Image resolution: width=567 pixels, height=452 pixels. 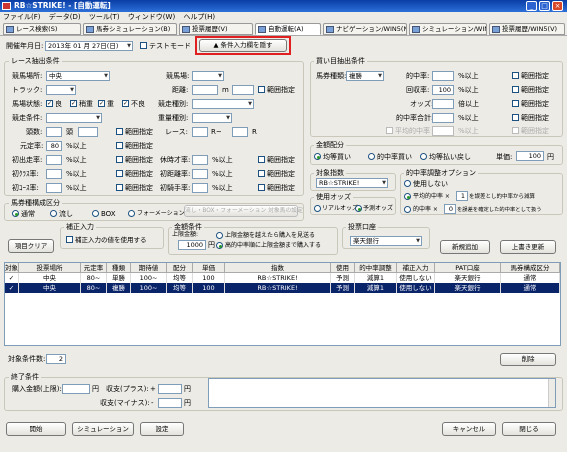 I want to click on distance-to-input, so click(x=243, y=90).